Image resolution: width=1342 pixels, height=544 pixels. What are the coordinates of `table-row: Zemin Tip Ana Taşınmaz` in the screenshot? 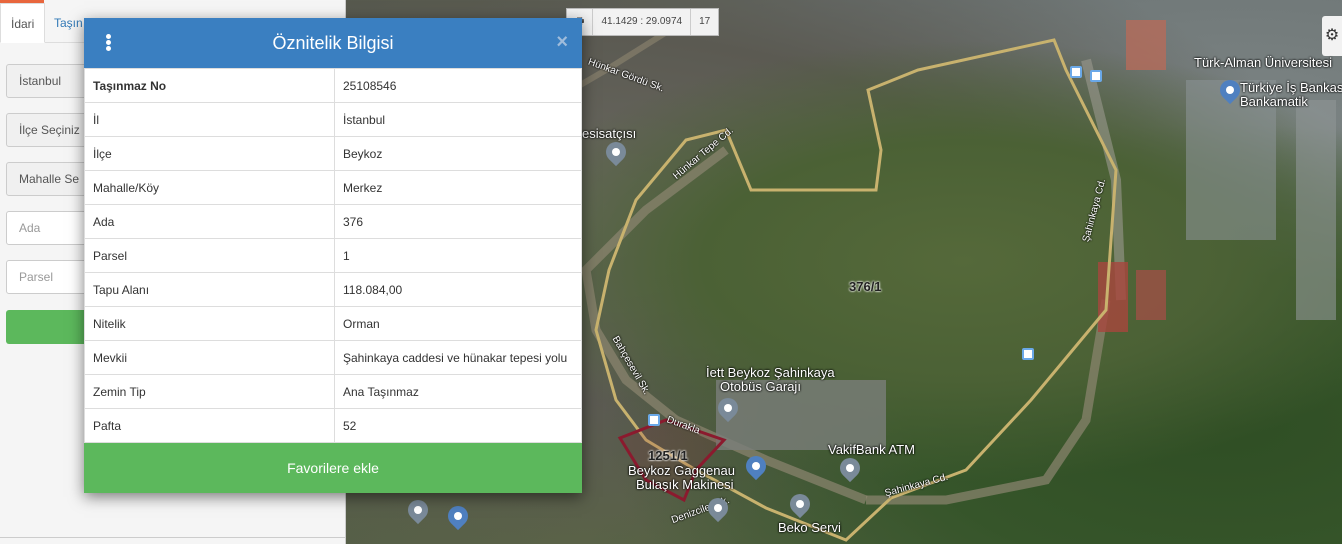 It's located at (333, 391).